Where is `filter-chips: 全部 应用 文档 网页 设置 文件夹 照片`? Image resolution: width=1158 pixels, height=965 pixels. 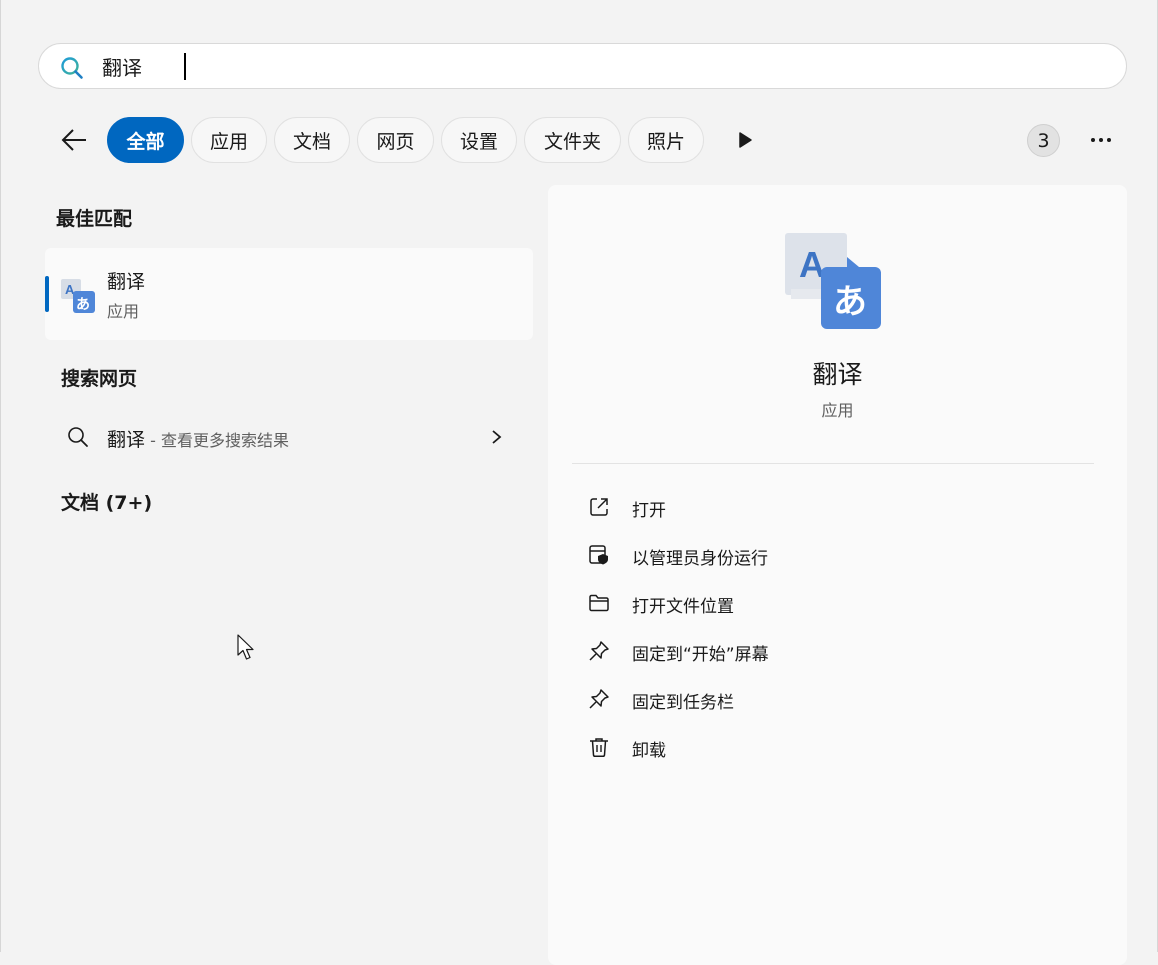
filter-chips: 全部 应用 文档 网页 设置 文件夹 照片 is located at coordinates (405, 140).